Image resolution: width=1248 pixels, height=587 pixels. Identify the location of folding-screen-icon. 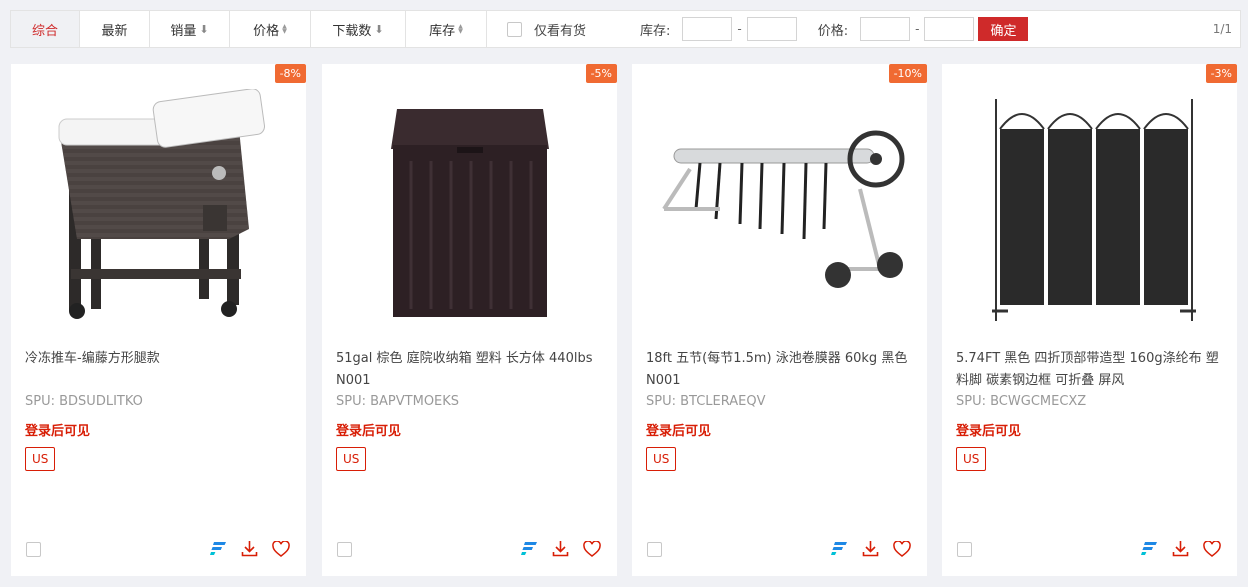
(1093, 210).